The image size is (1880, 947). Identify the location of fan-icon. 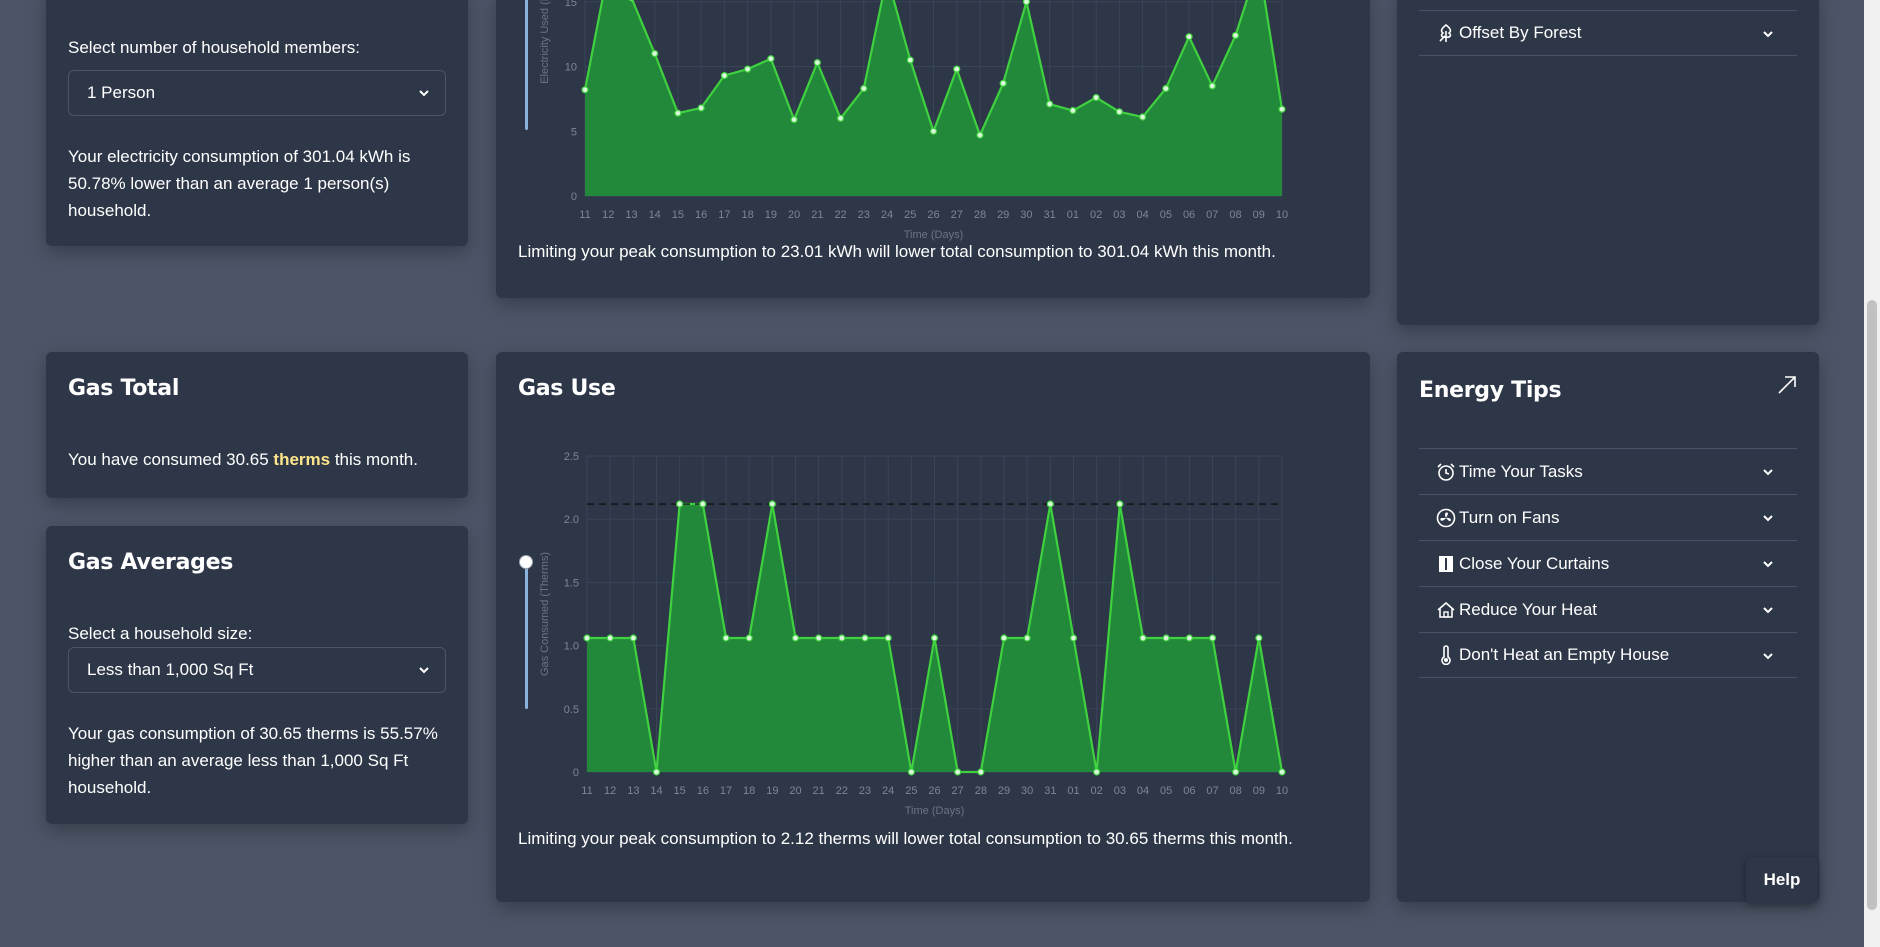
(1446, 518).